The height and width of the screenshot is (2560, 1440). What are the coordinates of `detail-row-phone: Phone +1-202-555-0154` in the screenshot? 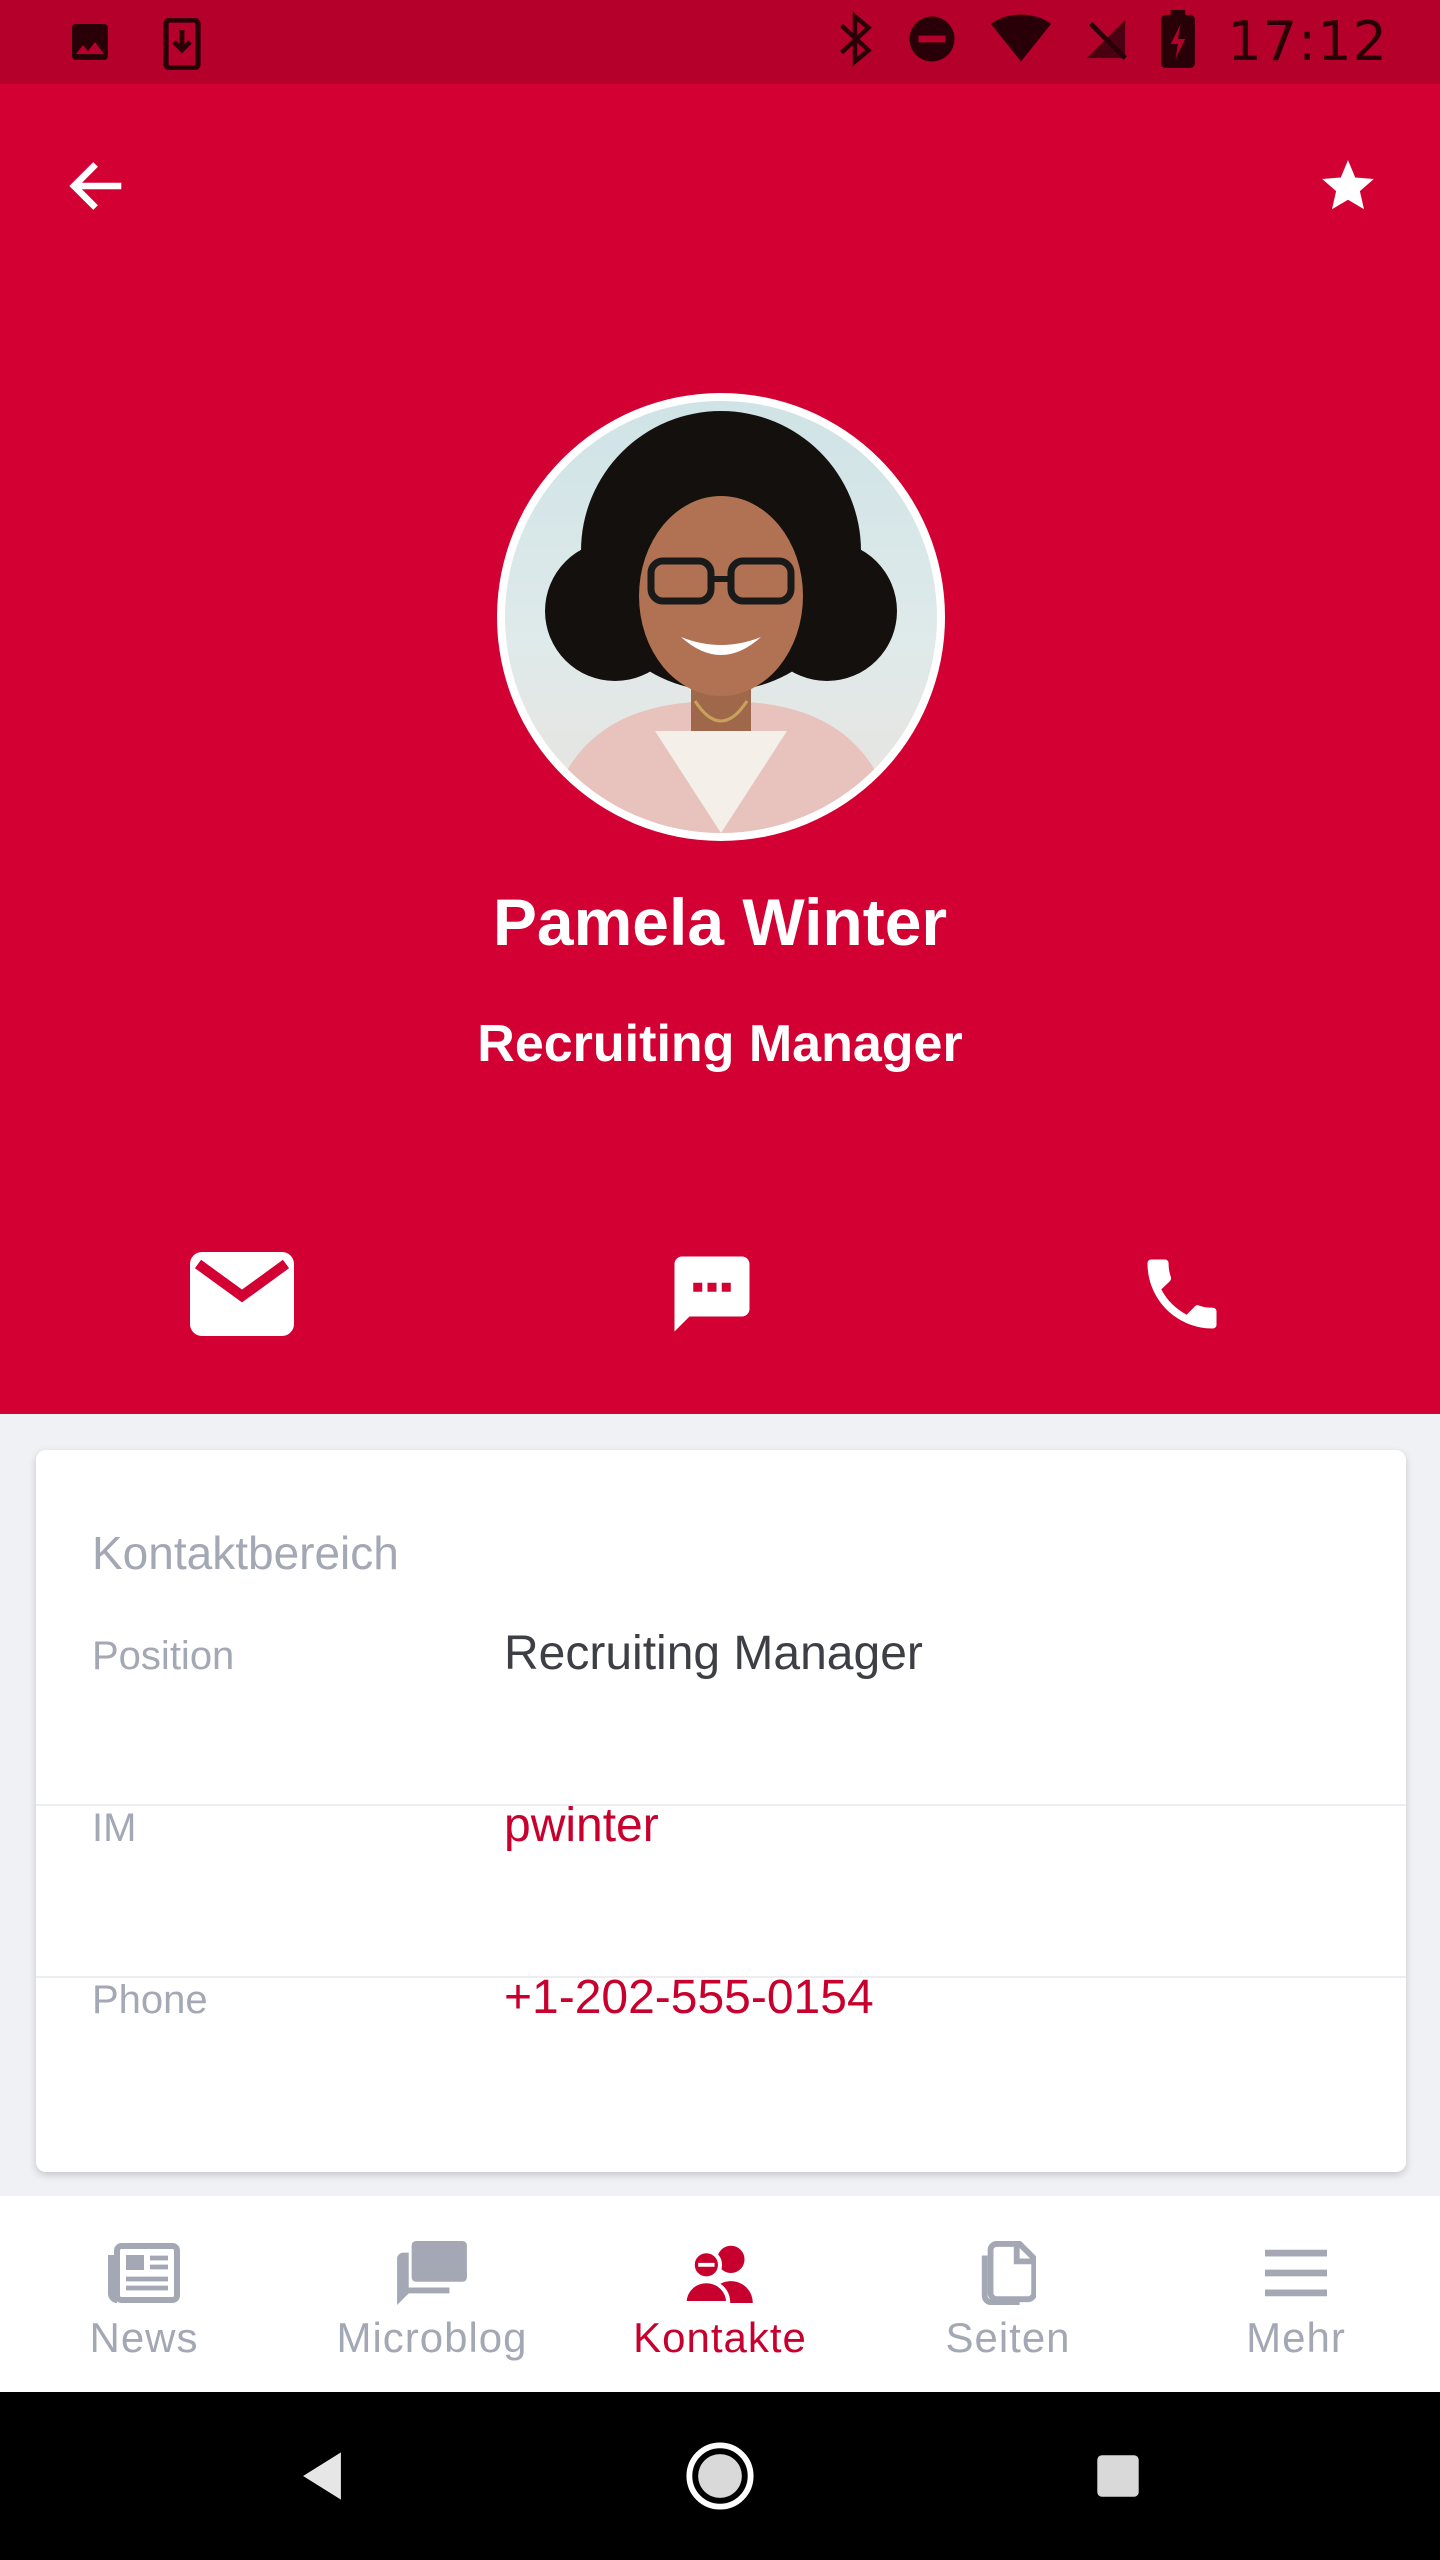 It's located at (721, 2001).